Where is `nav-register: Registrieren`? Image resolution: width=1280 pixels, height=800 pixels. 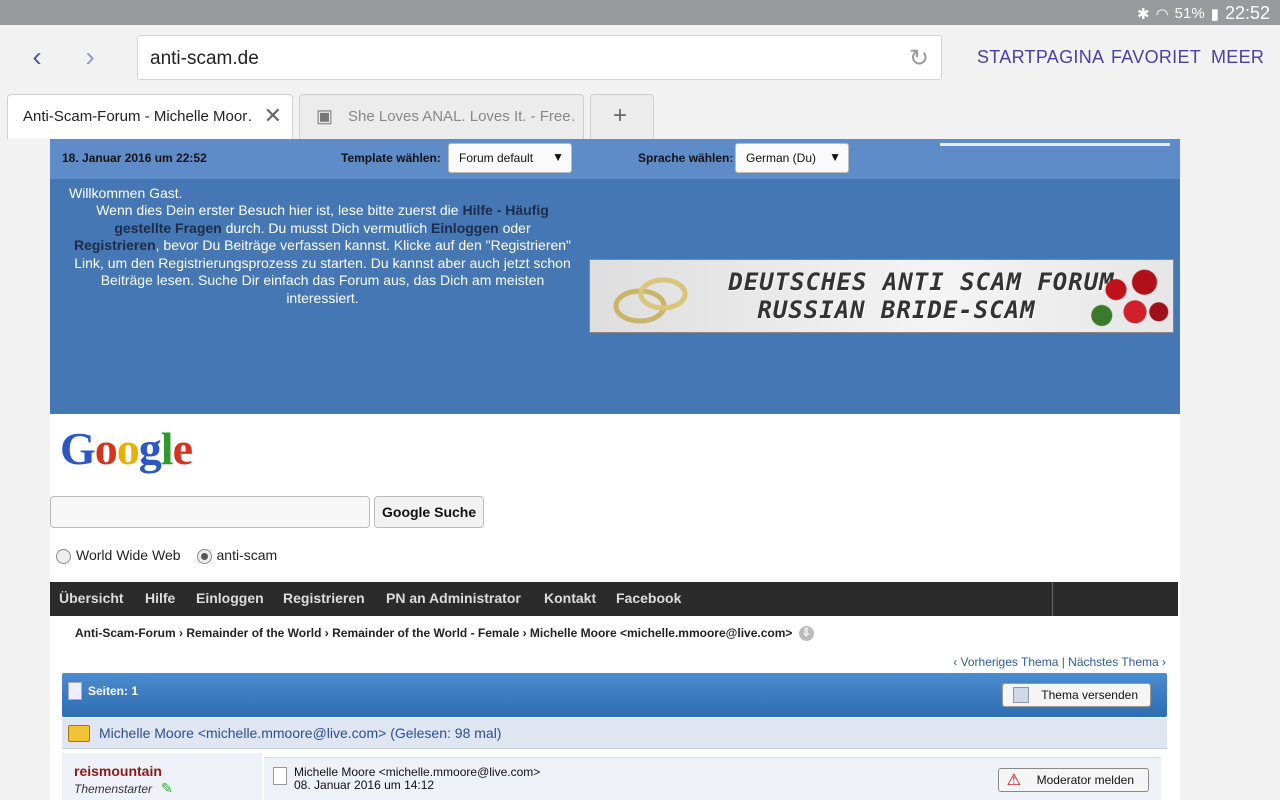
nav-register: Registrieren is located at coordinates (324, 598).